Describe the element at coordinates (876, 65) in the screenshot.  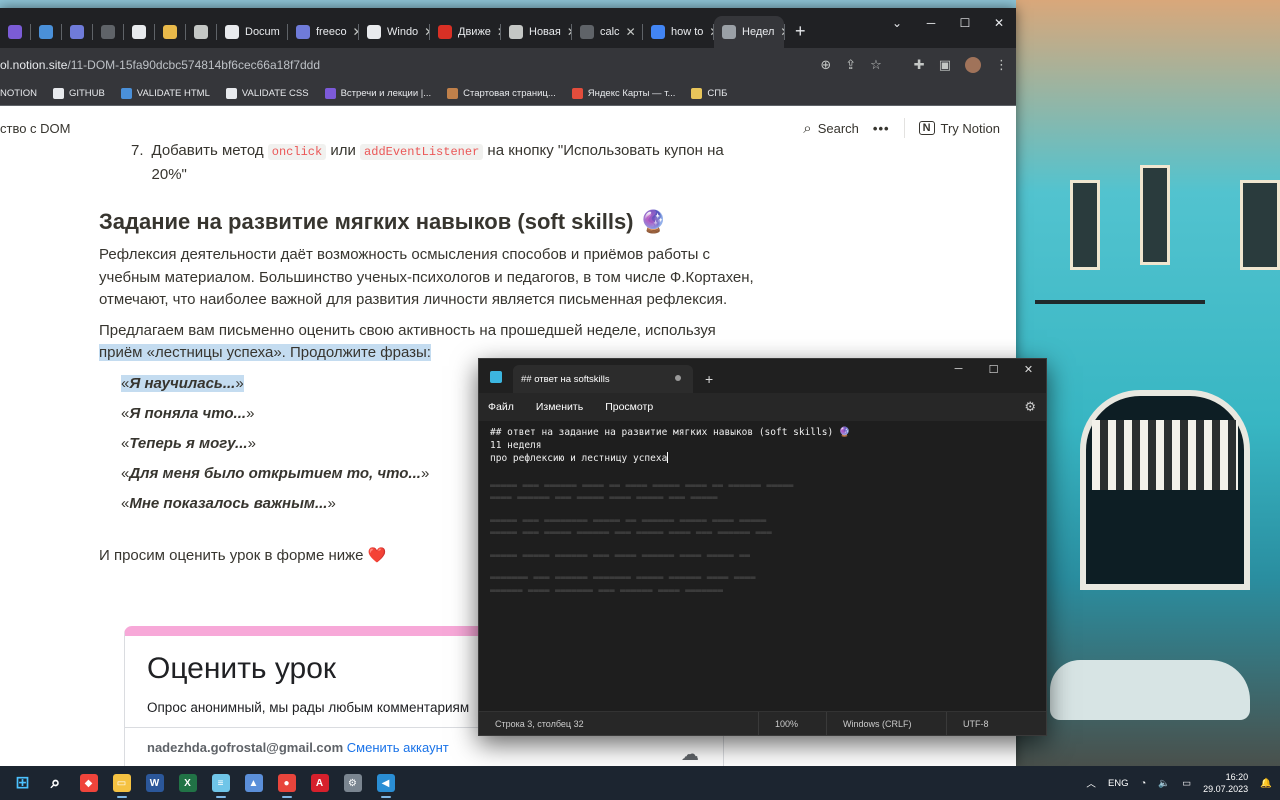
I see `star-icon: ☆` at that location.